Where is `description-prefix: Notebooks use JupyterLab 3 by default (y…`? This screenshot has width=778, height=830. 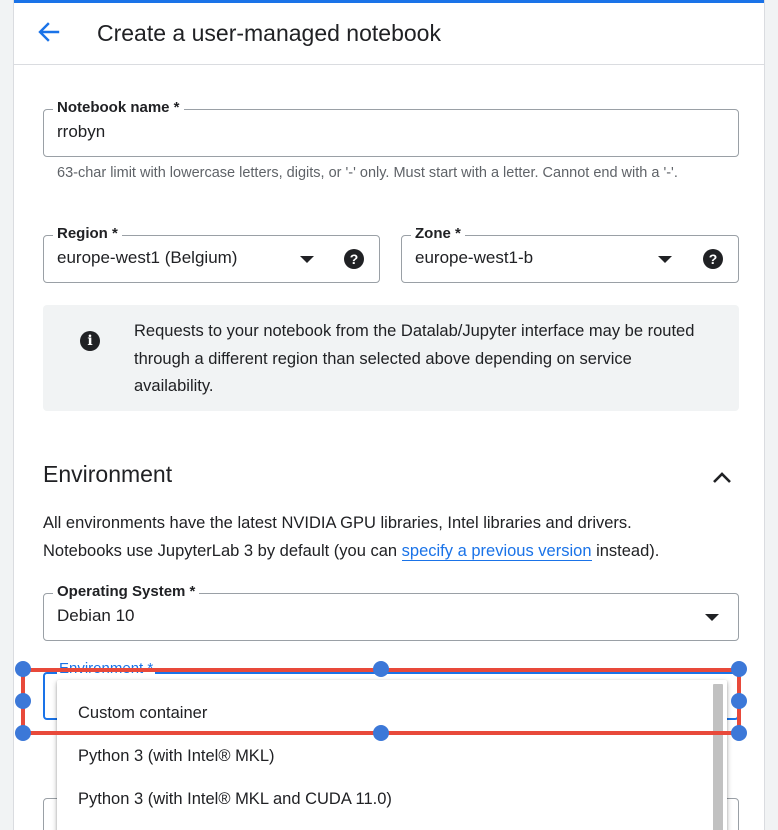
description-prefix: Notebooks use JupyterLab 3 by default (y… is located at coordinates (222, 550).